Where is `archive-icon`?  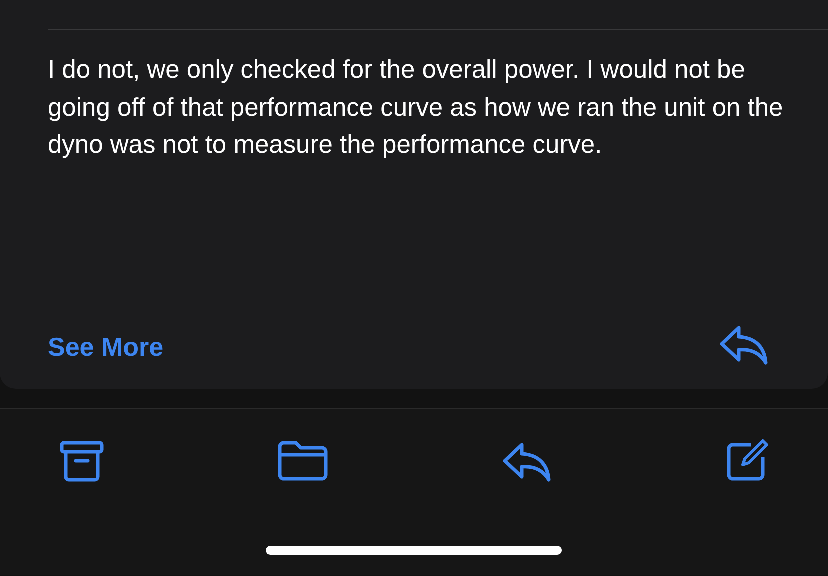 archive-icon is located at coordinates (82, 462).